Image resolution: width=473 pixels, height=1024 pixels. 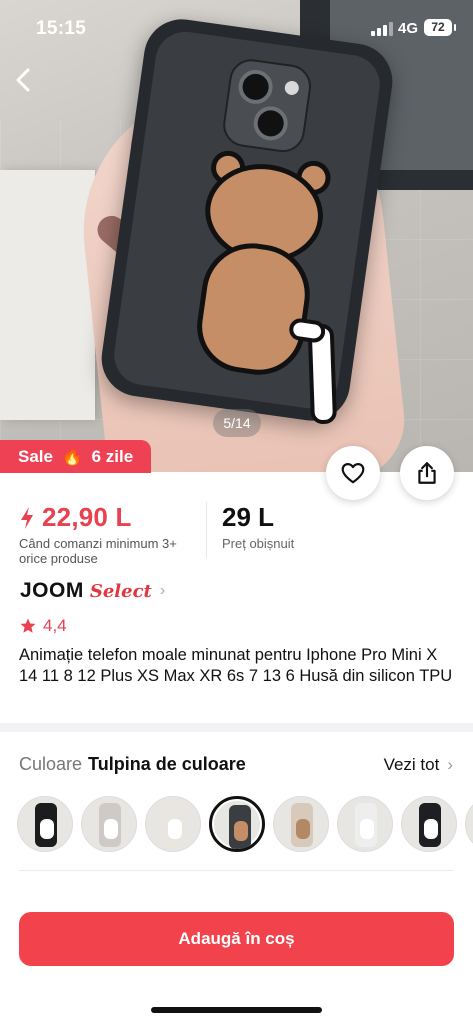 I want to click on sale-price: 22,90 L, so click(x=76, y=517).